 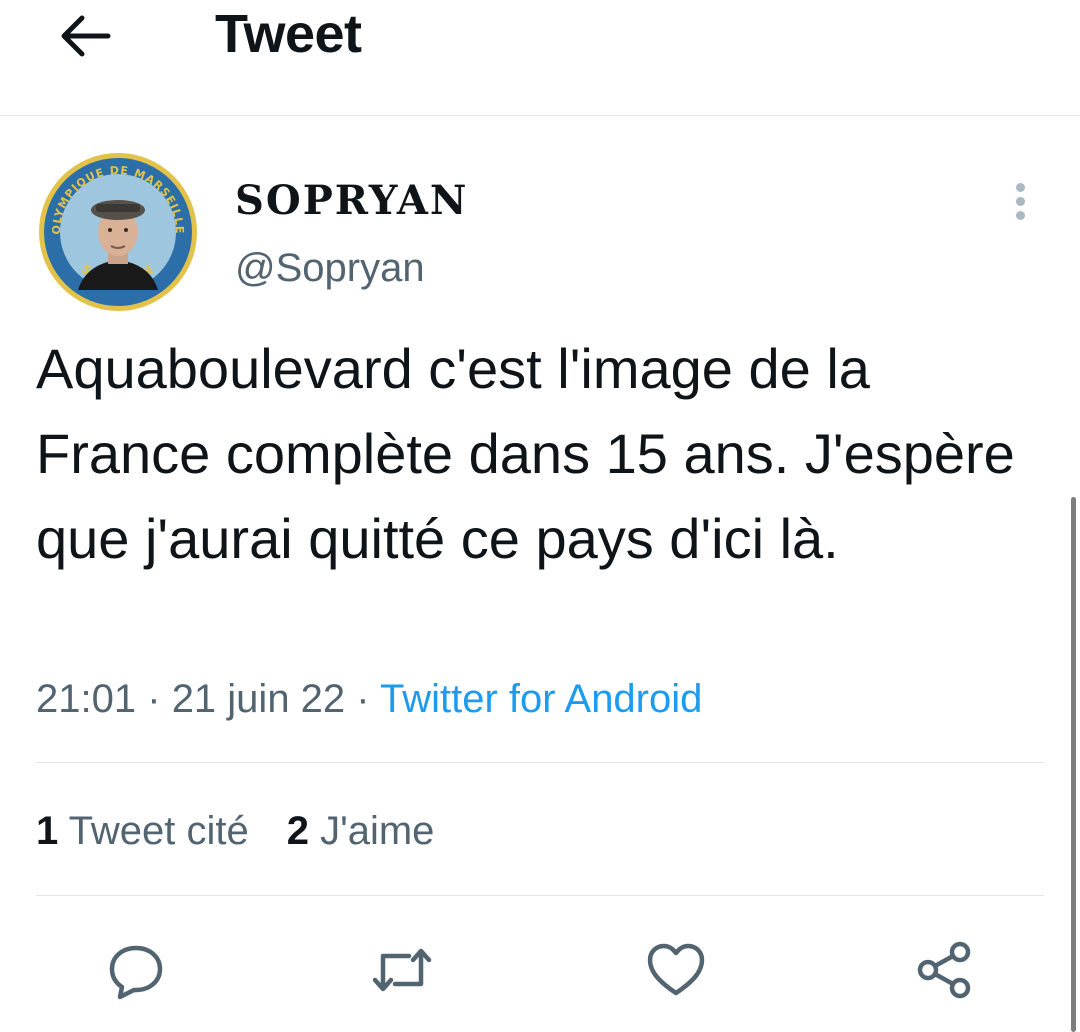 What do you see at coordinates (47, 831) in the screenshot?
I see `quote-tweets-count: 1` at bounding box center [47, 831].